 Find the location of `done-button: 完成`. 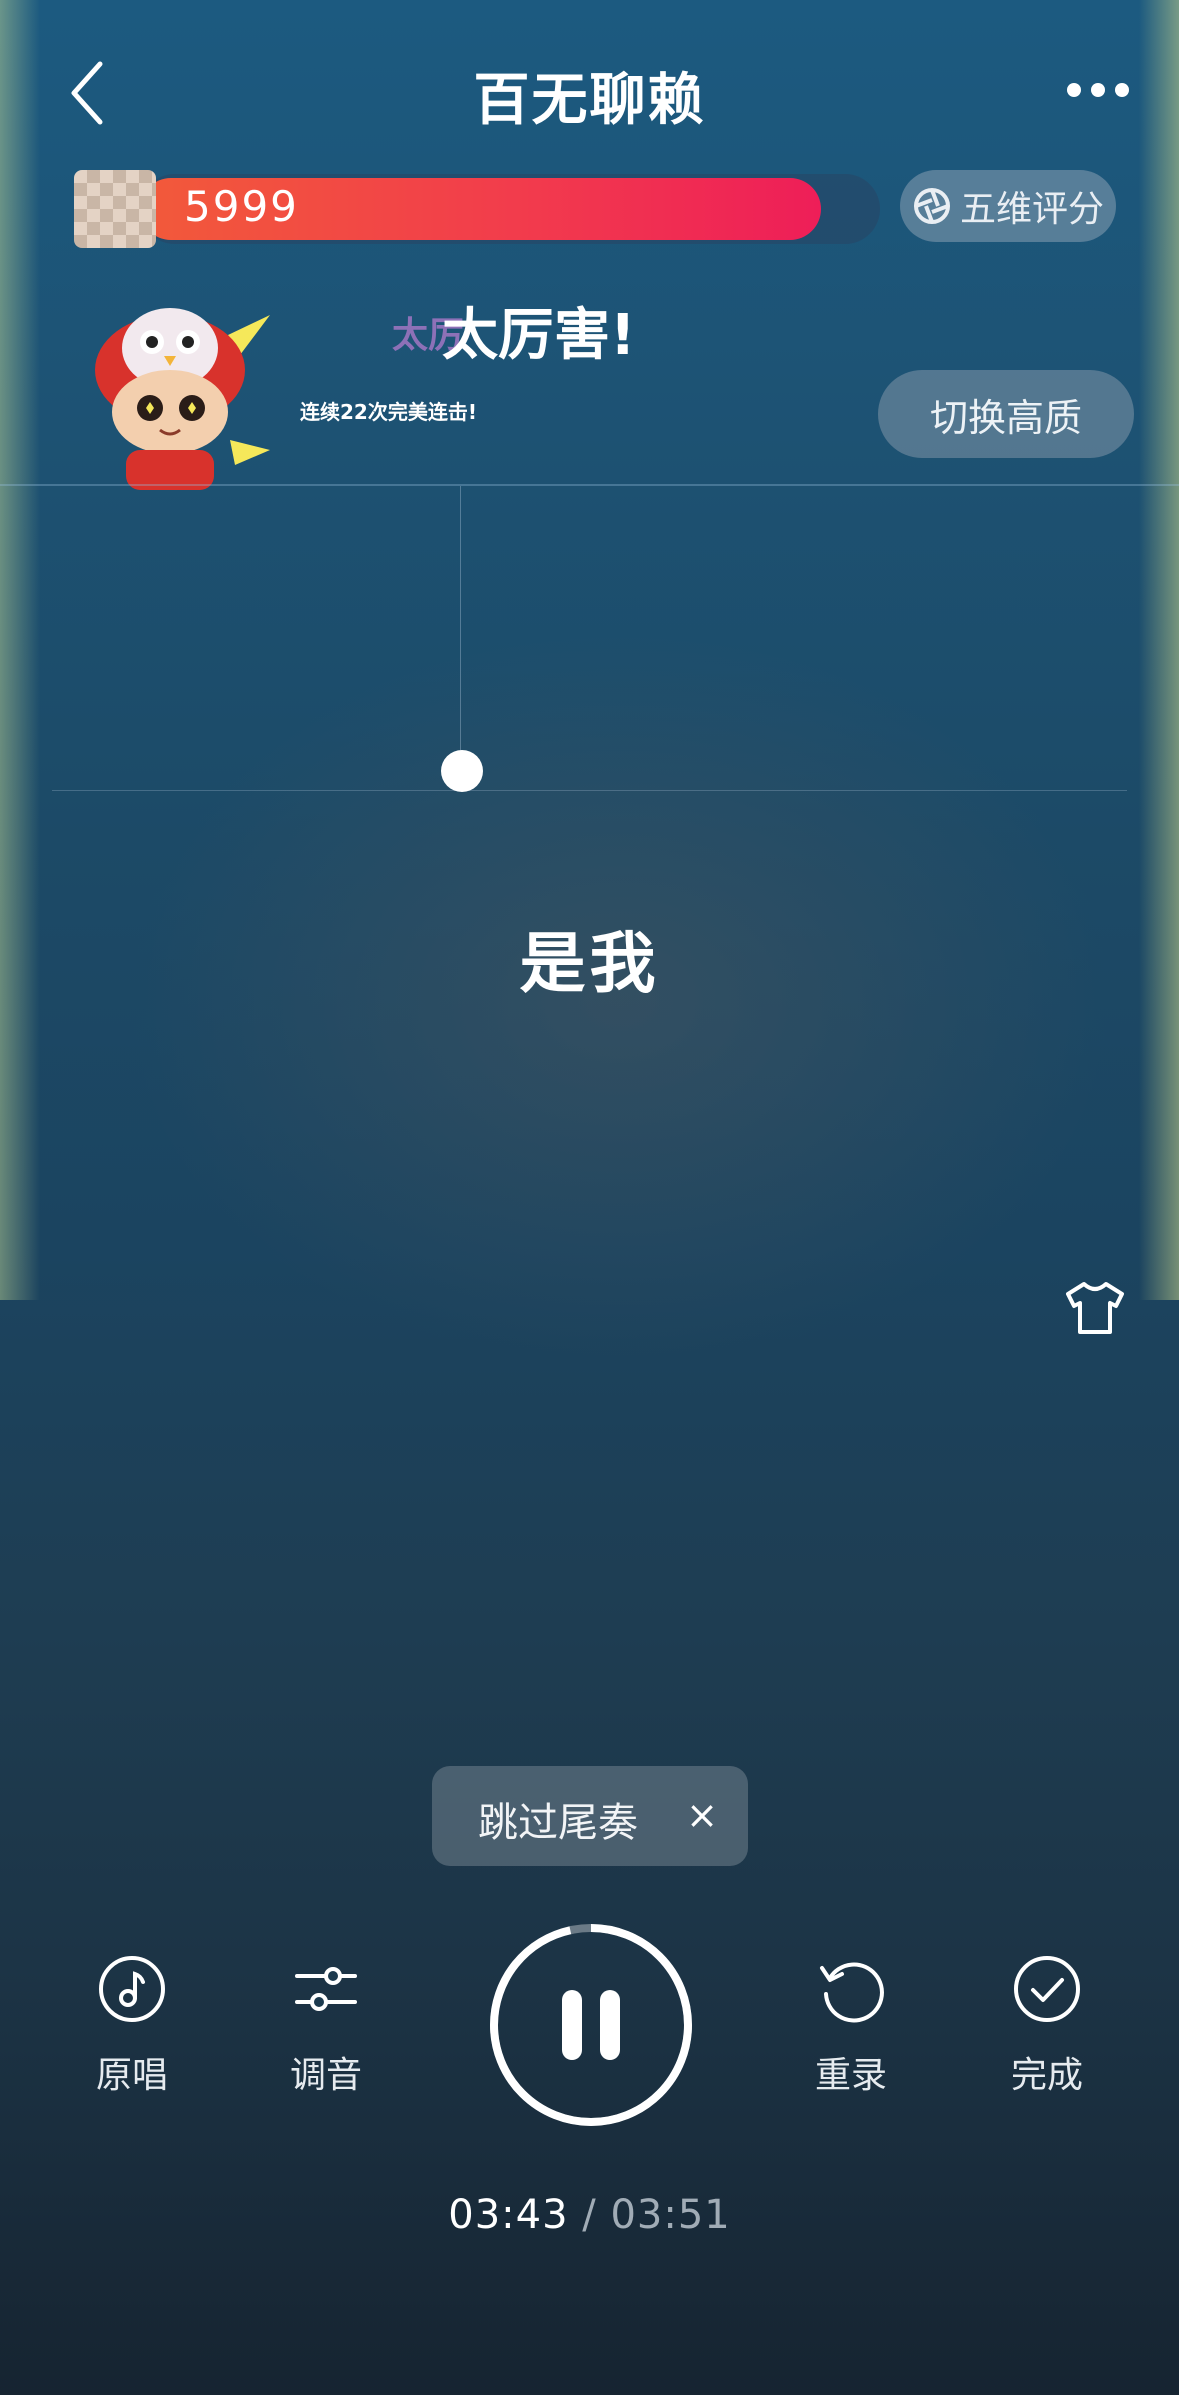

done-button: 完成 is located at coordinates (1047, 2026).